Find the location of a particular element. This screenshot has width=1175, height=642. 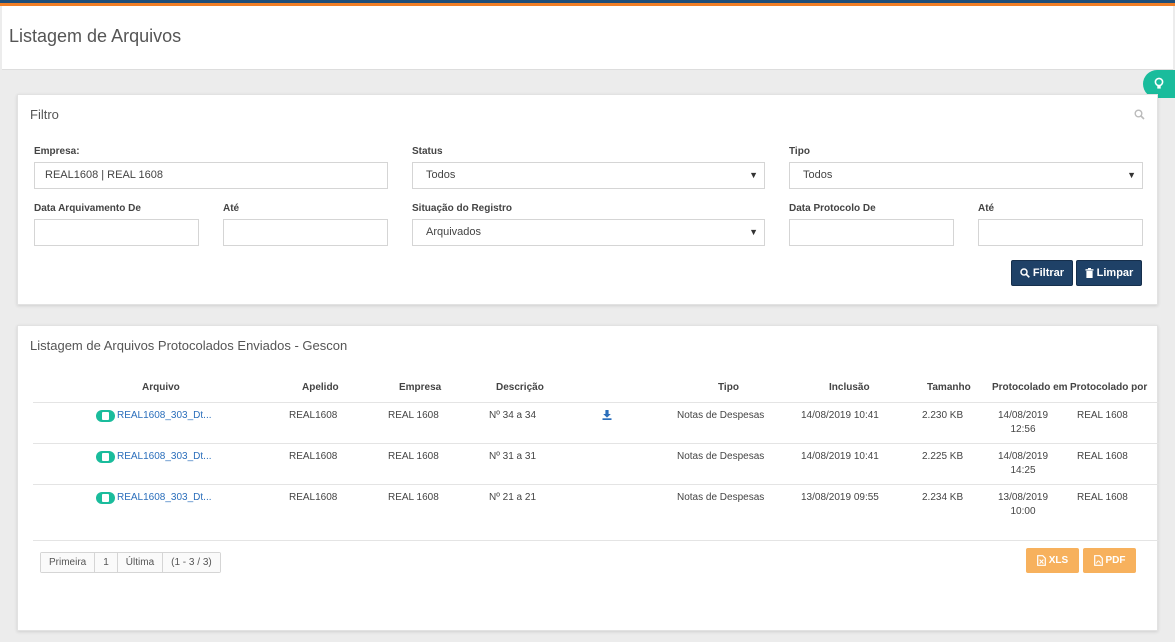

file-pdf-icon is located at coordinates (1098, 560).